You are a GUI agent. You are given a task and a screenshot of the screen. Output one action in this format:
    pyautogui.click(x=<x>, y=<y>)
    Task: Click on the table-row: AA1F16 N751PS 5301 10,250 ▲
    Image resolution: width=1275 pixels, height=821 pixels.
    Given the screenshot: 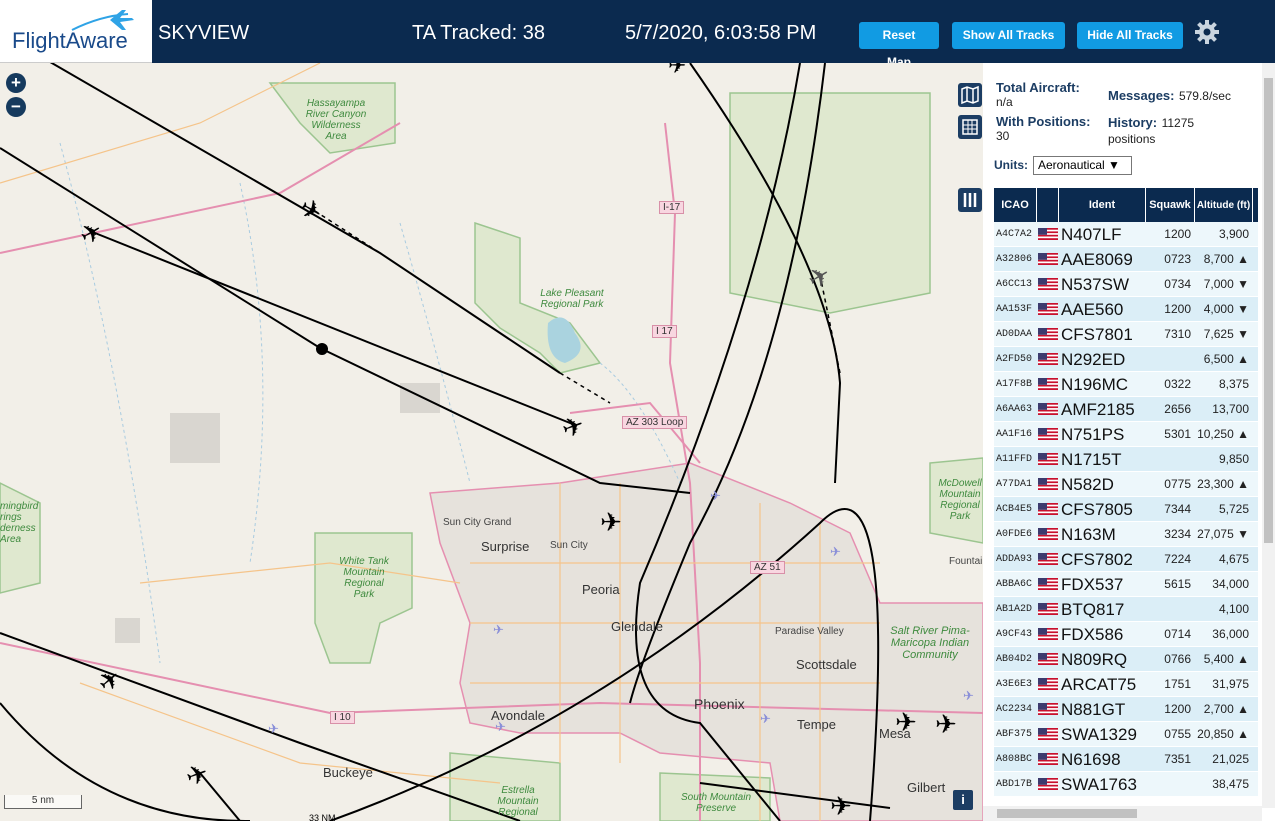 What is the action you would take?
    pyautogui.click(x=1126, y=434)
    